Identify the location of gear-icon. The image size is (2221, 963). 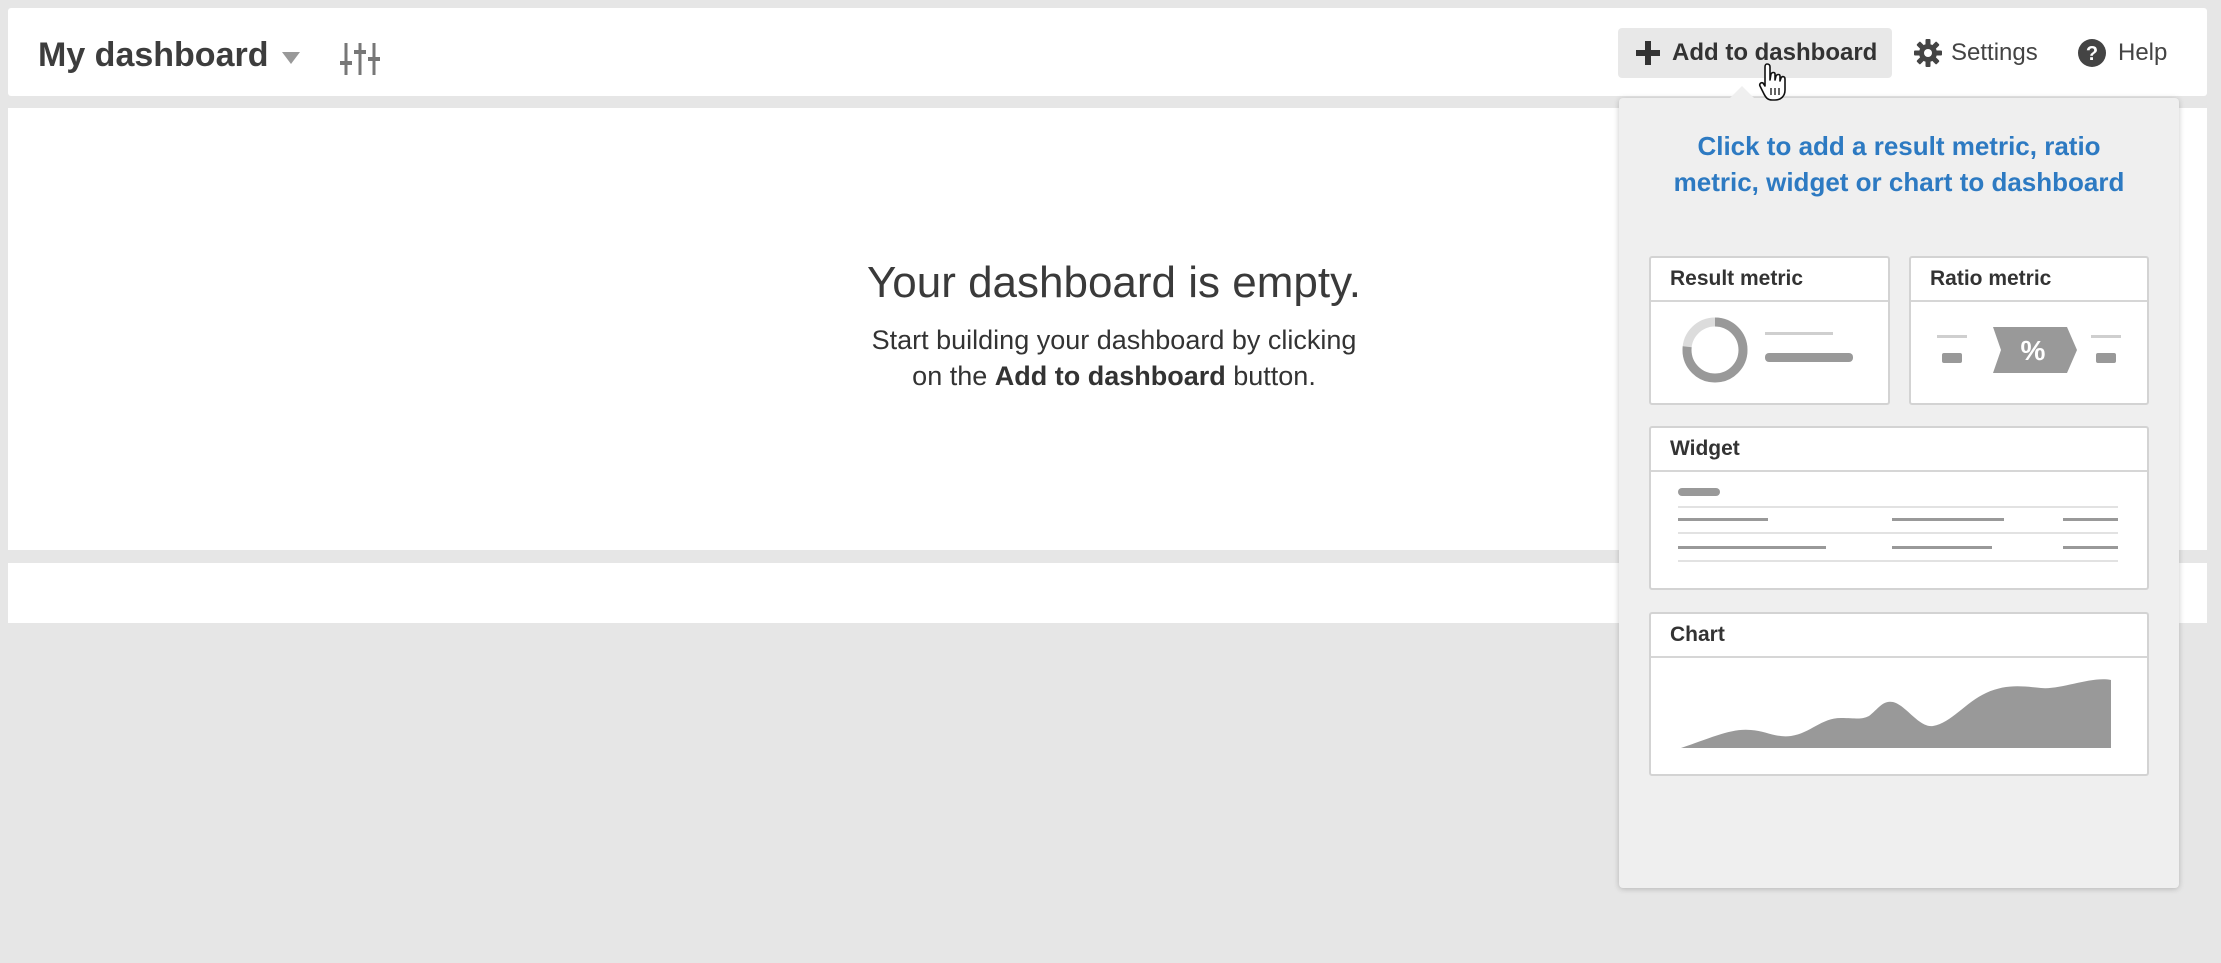
(1928, 53).